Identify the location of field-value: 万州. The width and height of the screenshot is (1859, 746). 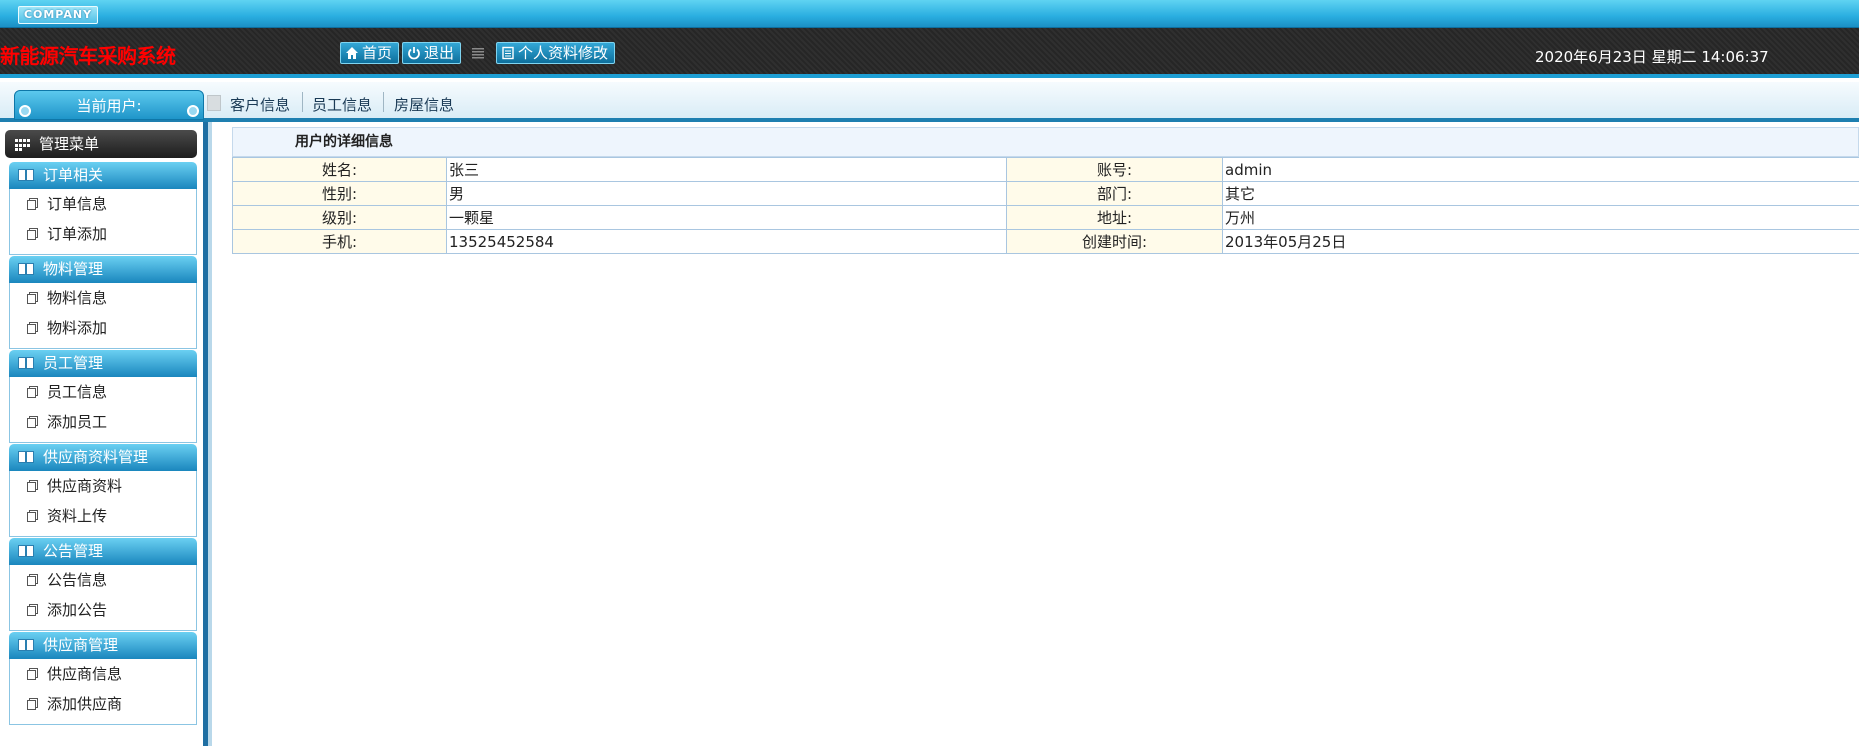
(1540, 217).